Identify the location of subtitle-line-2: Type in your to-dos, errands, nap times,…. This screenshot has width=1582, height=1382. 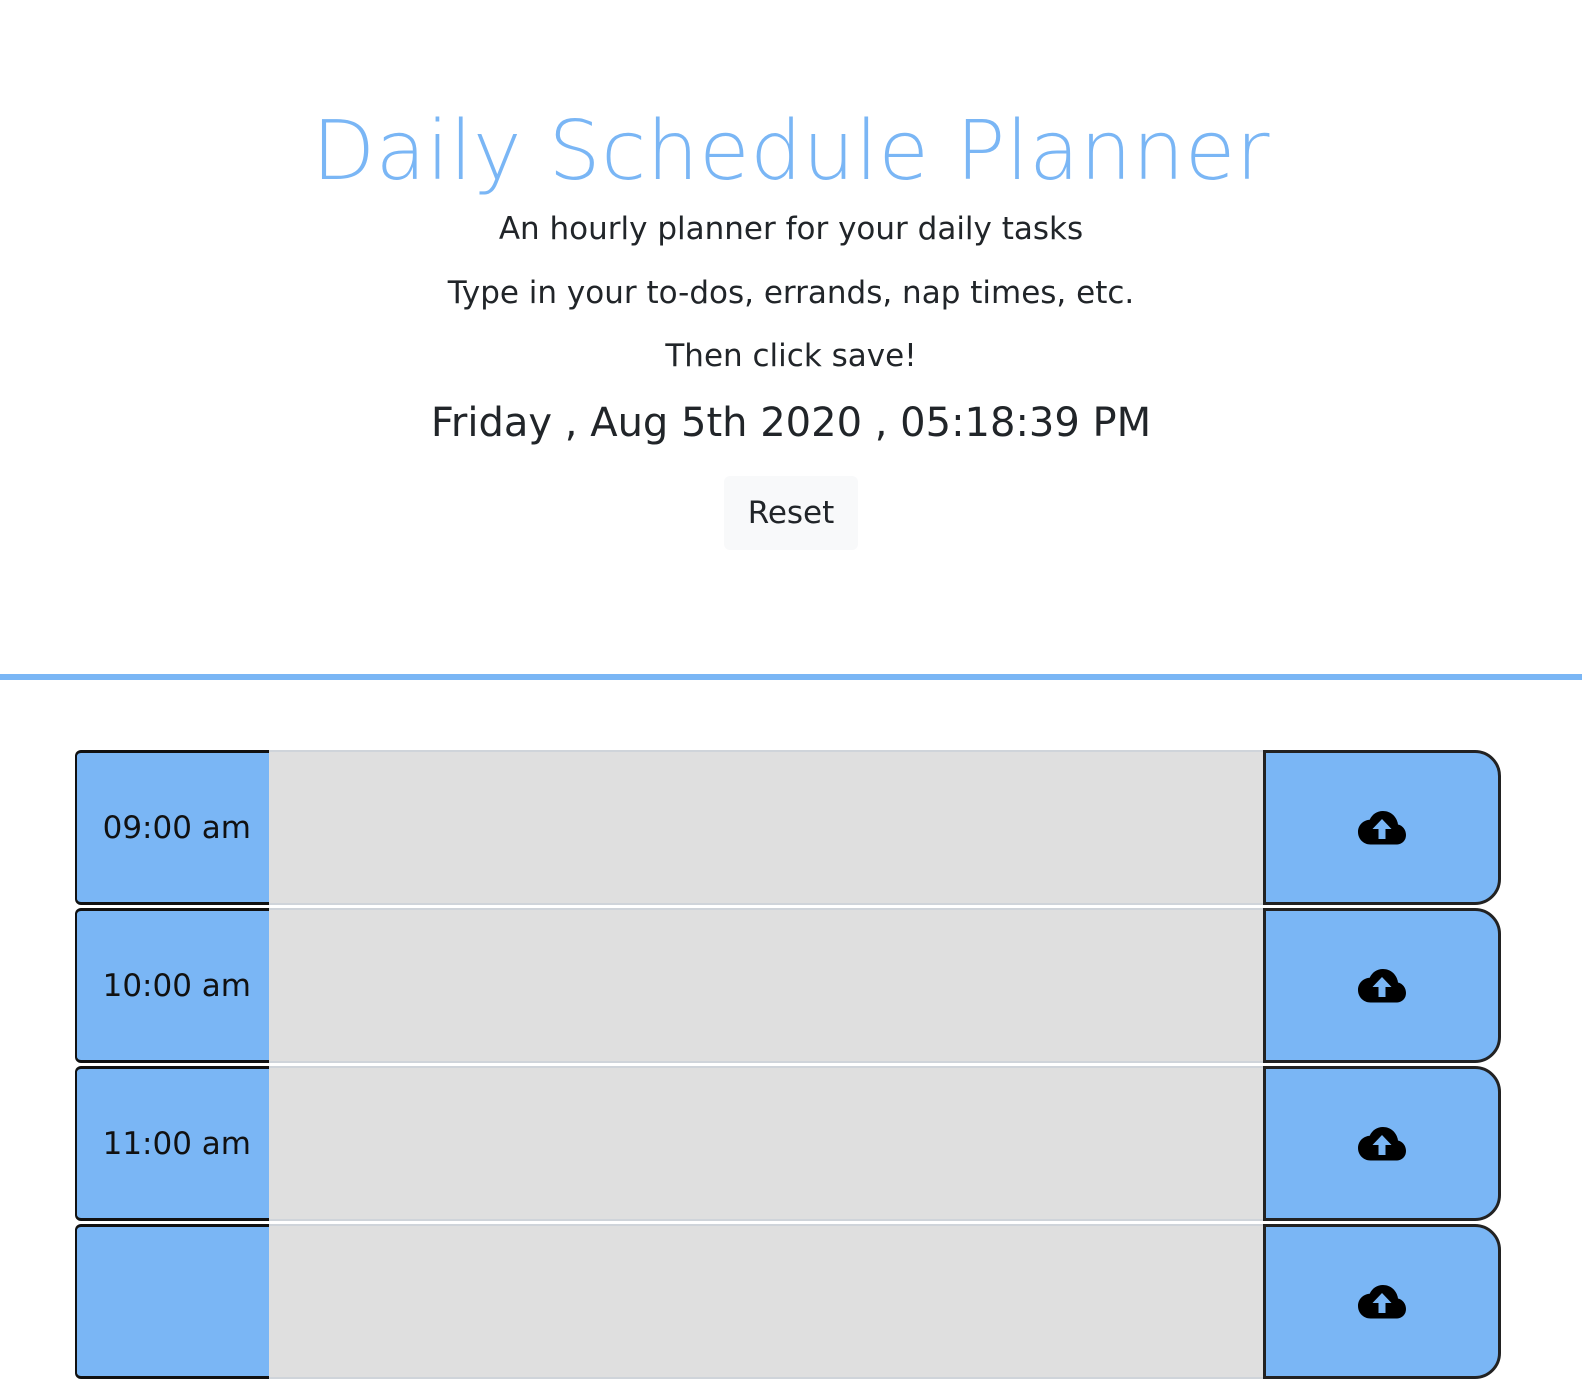
(791, 293).